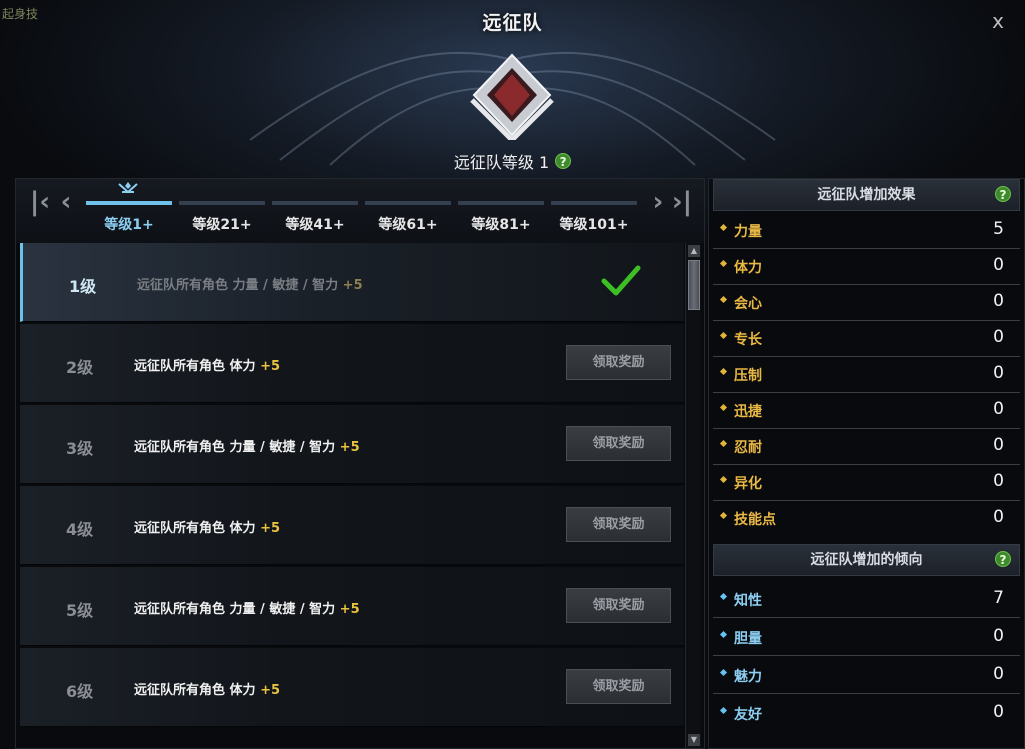 Image resolution: width=1025 pixels, height=749 pixels. What do you see at coordinates (748, 340) in the screenshot?
I see `stat-name: 专长` at bounding box center [748, 340].